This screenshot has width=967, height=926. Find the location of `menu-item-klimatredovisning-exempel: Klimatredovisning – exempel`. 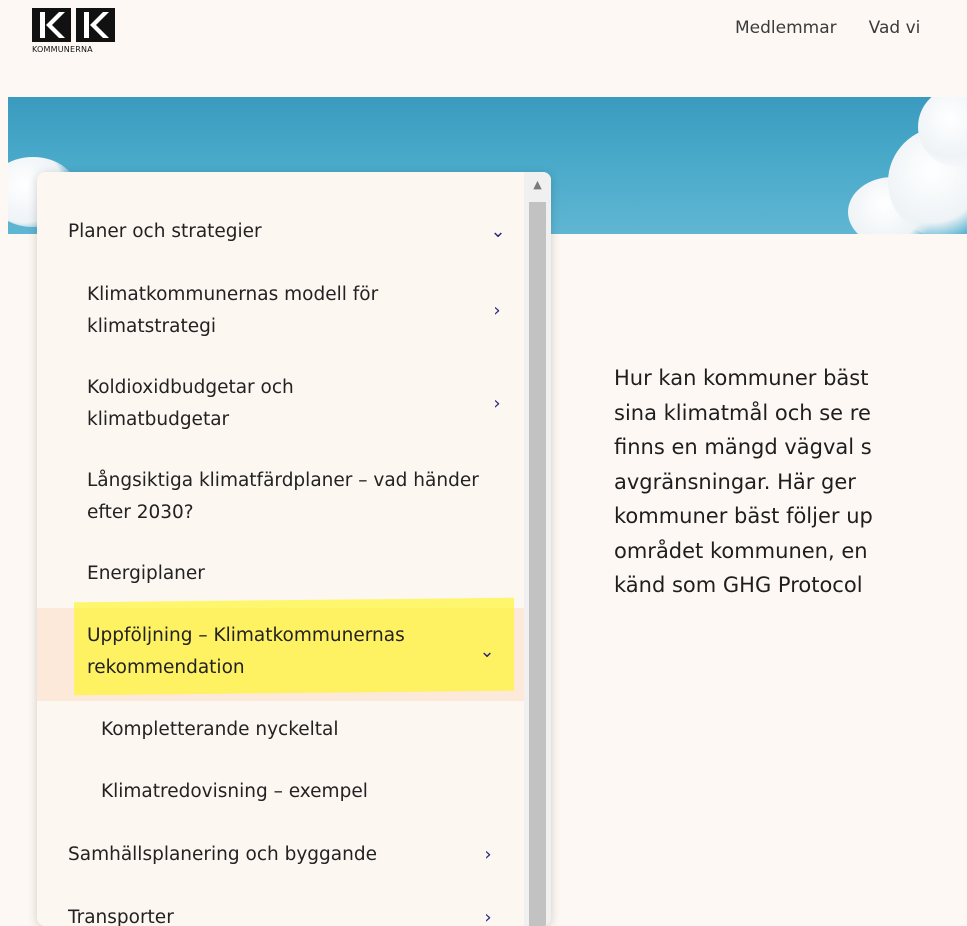

menu-item-klimatredovisning-exempel: Klimatredovisning – exempel is located at coordinates (301, 792).